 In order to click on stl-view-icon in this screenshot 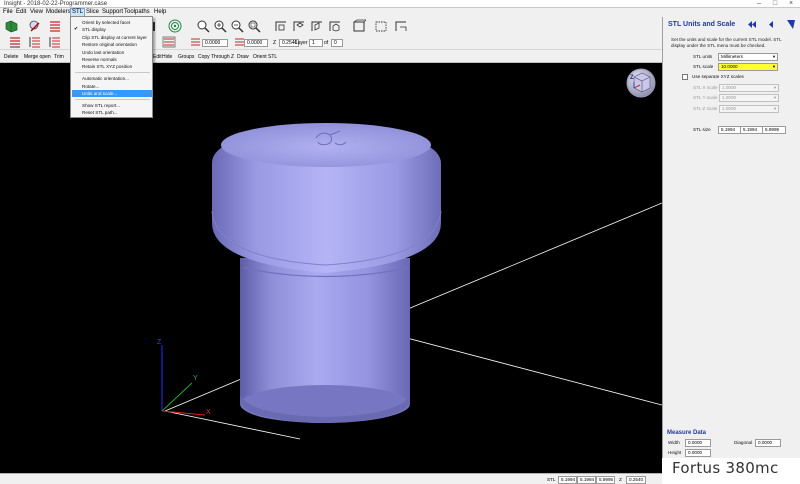, I will do `click(35, 26)`.